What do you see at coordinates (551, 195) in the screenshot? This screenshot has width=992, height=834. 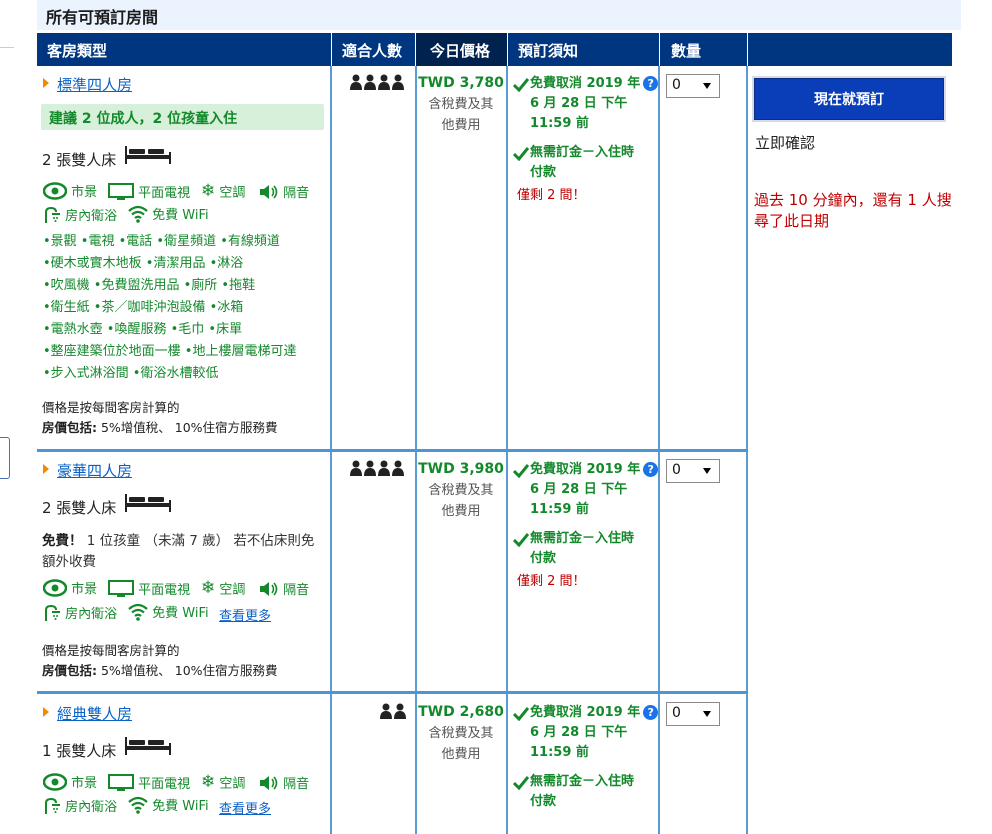 I see `rooms-left-warning: 僅剩 2 間！` at bounding box center [551, 195].